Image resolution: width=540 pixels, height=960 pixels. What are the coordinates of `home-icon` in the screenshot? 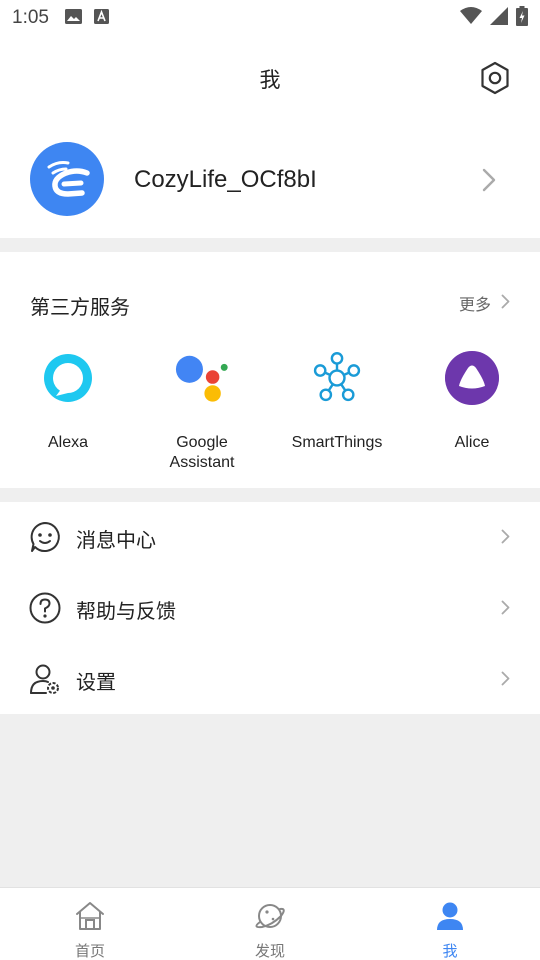 It's located at (90, 916).